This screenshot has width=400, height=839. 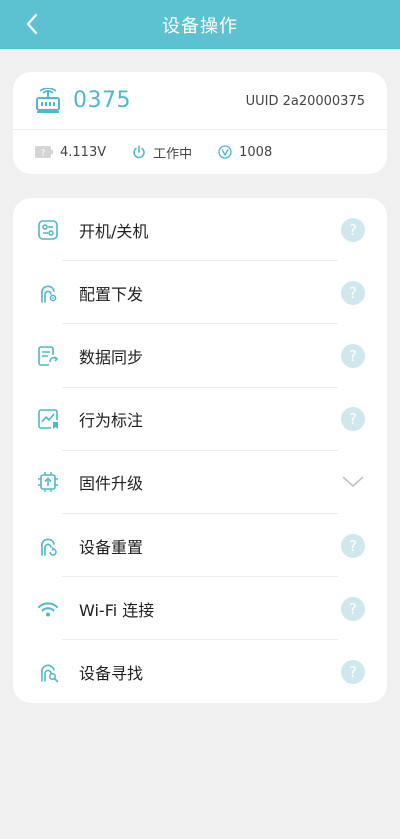 What do you see at coordinates (114, 231) in the screenshot?
I see `menu-item-label: 开机/关机` at bounding box center [114, 231].